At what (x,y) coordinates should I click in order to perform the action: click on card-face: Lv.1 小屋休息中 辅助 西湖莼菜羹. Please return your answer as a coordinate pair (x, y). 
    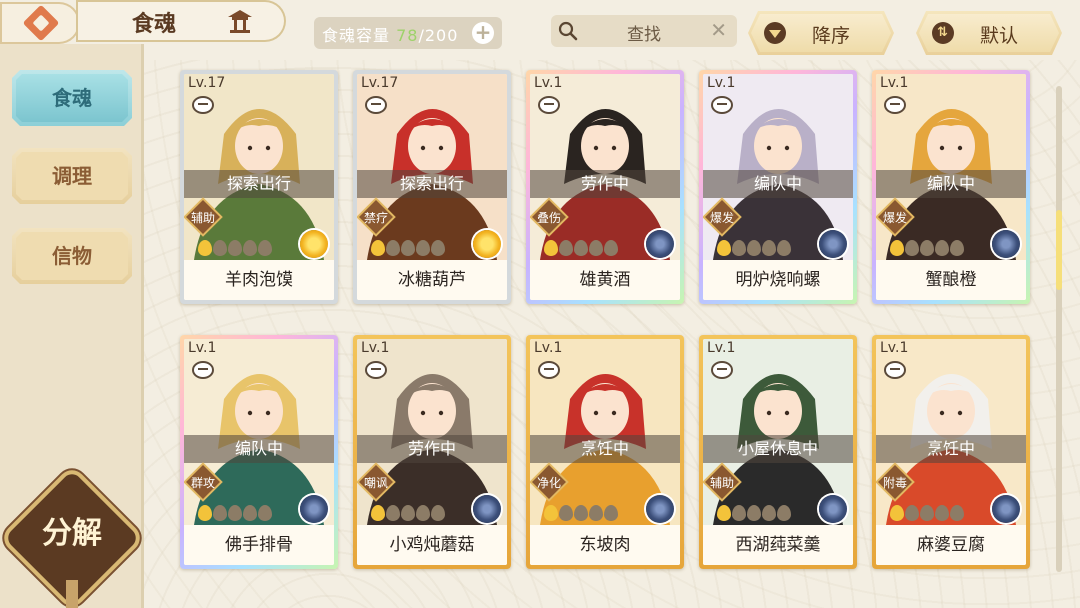
    Looking at the image, I should click on (778, 452).